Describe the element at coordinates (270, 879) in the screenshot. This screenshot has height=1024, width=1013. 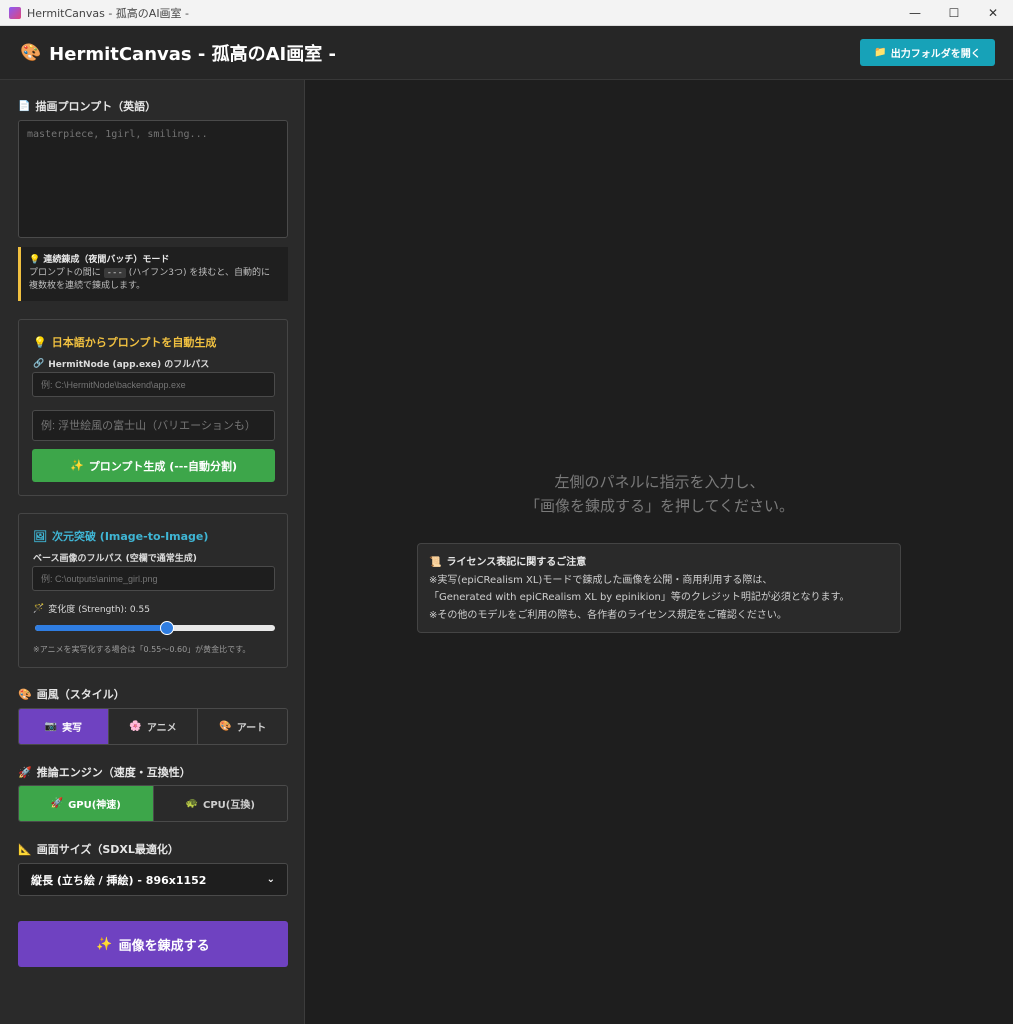
I see `chevron-down-icon: ⌄` at that location.